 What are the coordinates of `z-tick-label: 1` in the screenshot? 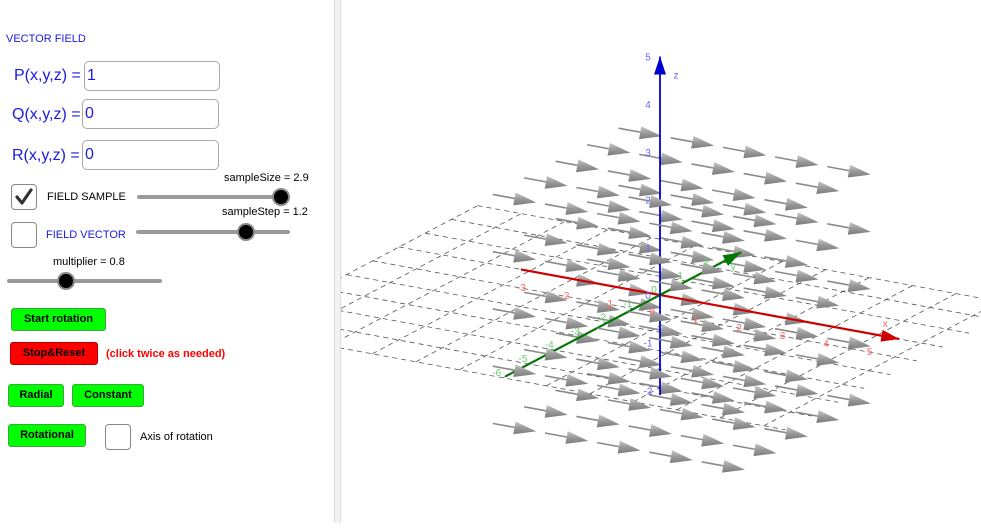 It's located at (648, 248).